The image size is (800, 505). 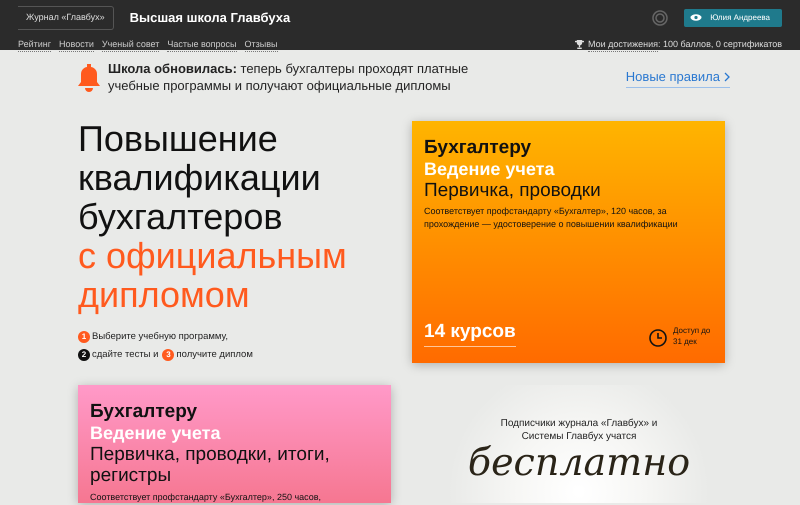 I want to click on bell-icon, so click(x=89, y=78).